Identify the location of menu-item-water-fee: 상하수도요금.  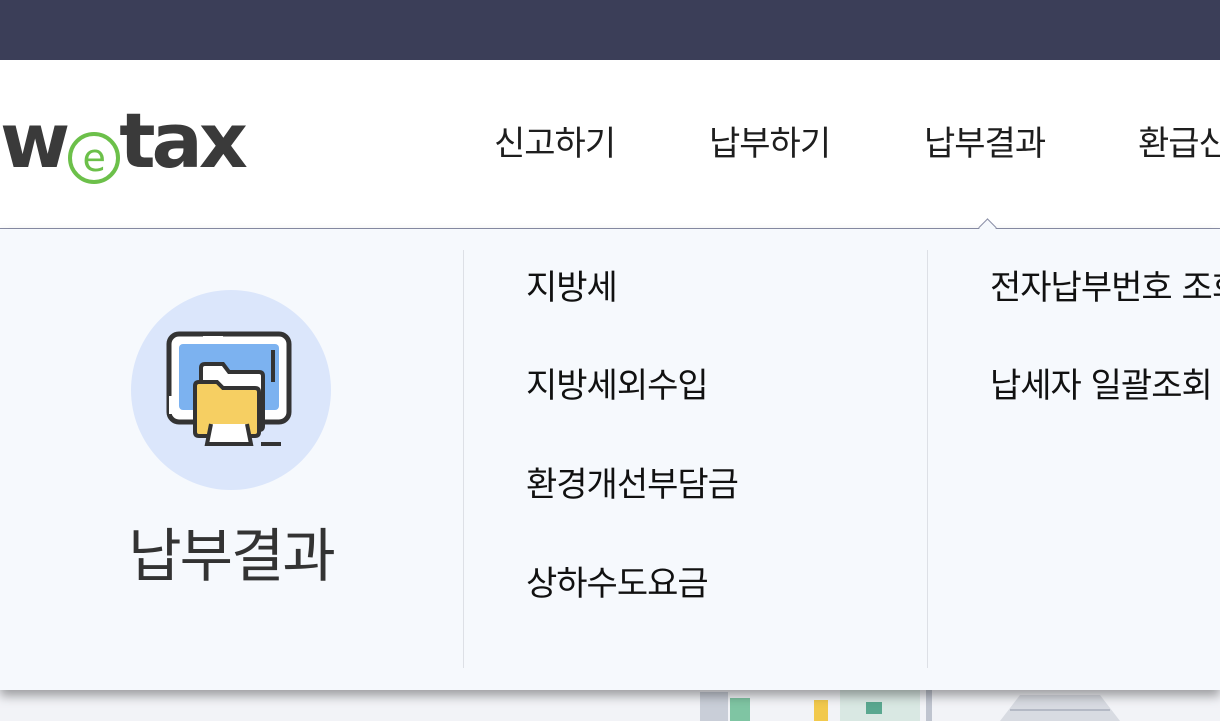
(617, 584).